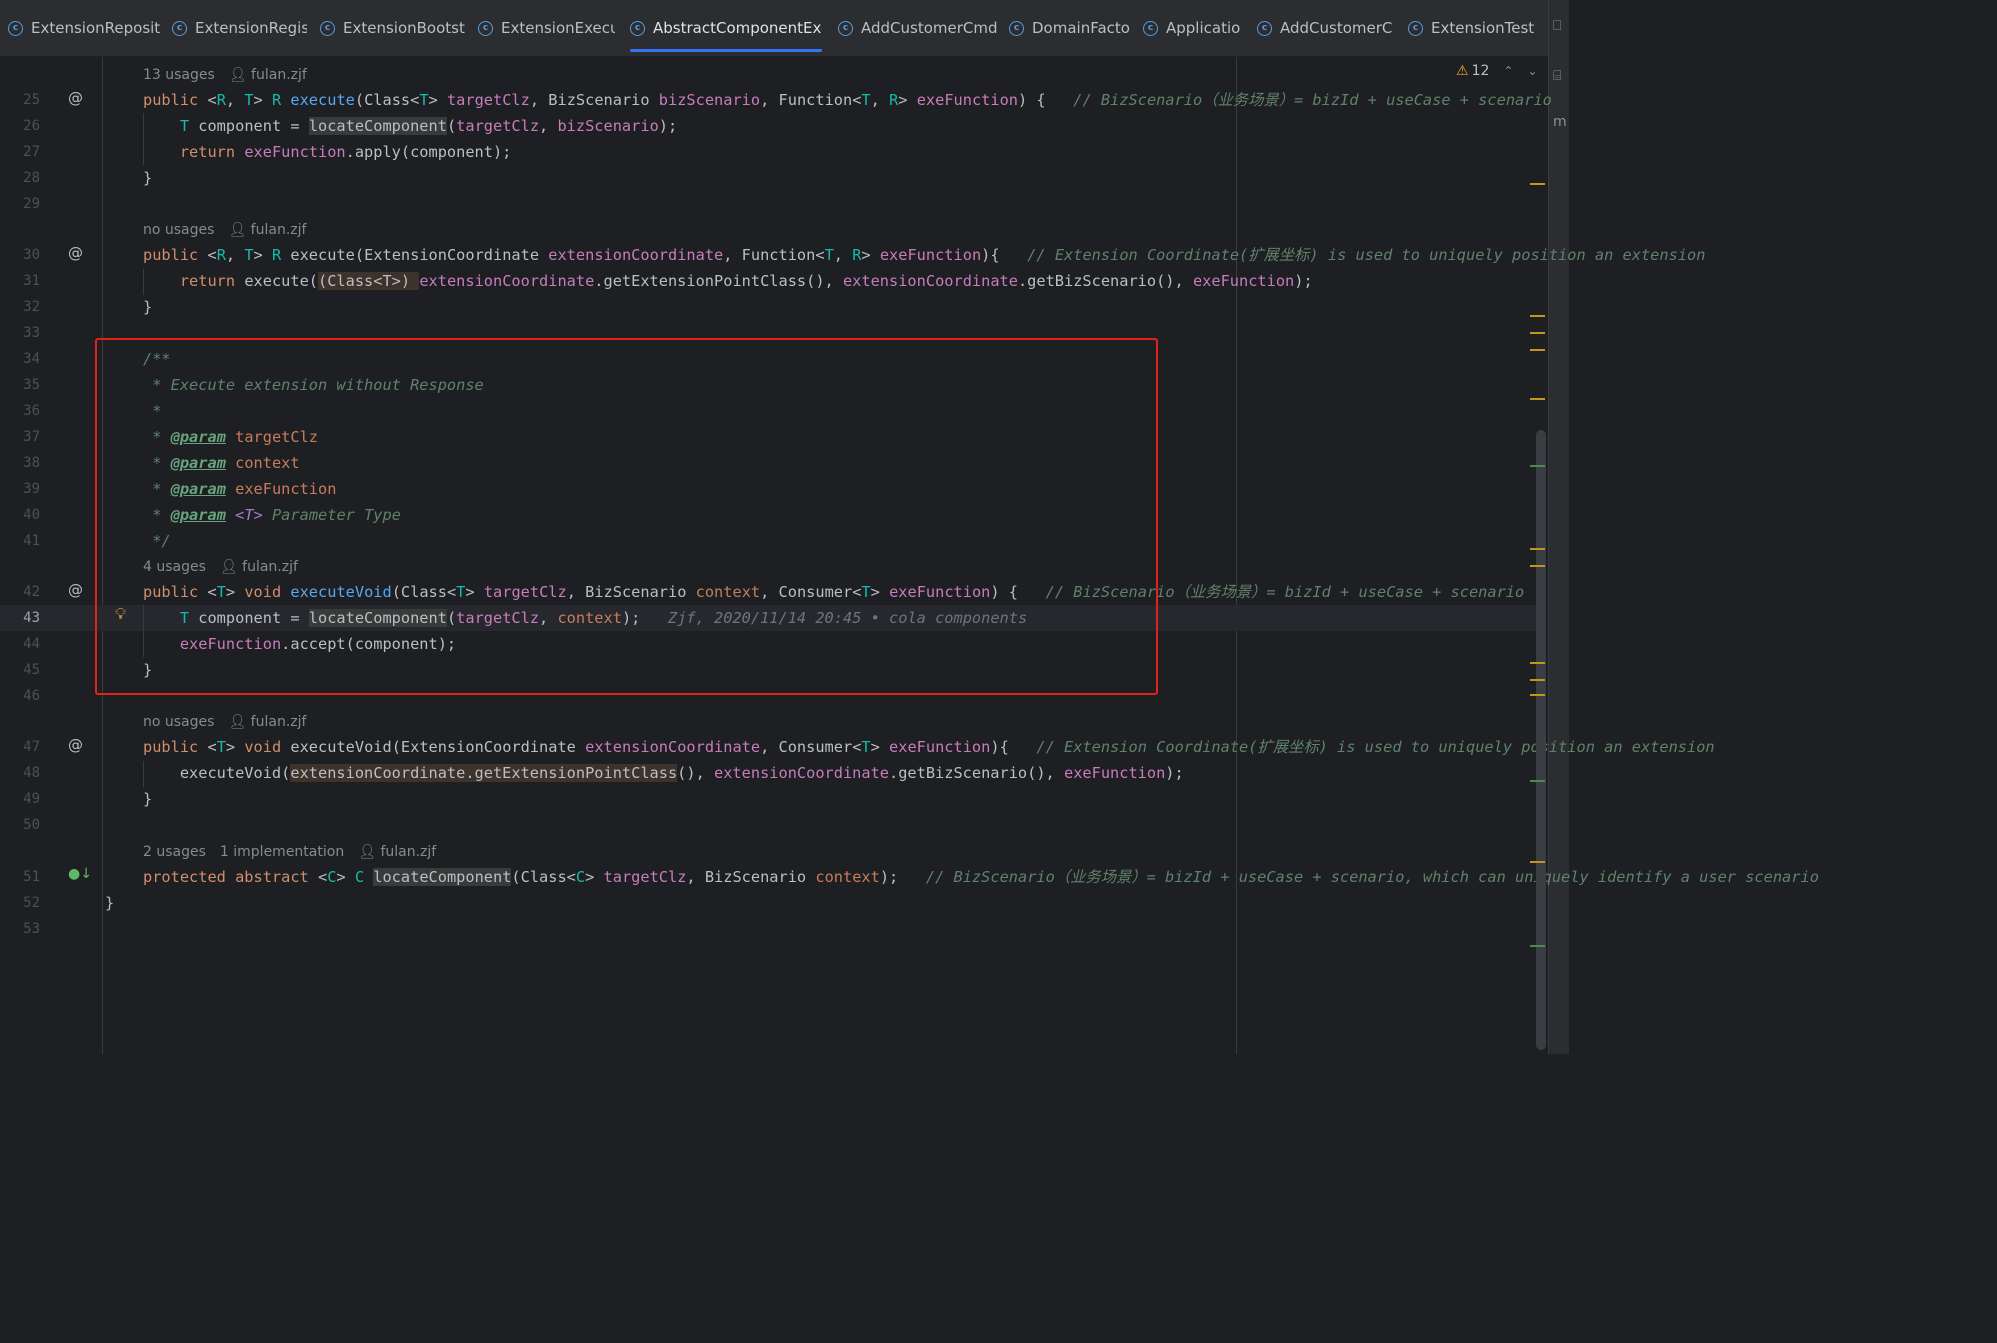 The image size is (1997, 1343). Describe the element at coordinates (225, 75) in the screenshot. I see `usages-inlay-25: 13 usages 👤︎ fulan.zjf` at that location.